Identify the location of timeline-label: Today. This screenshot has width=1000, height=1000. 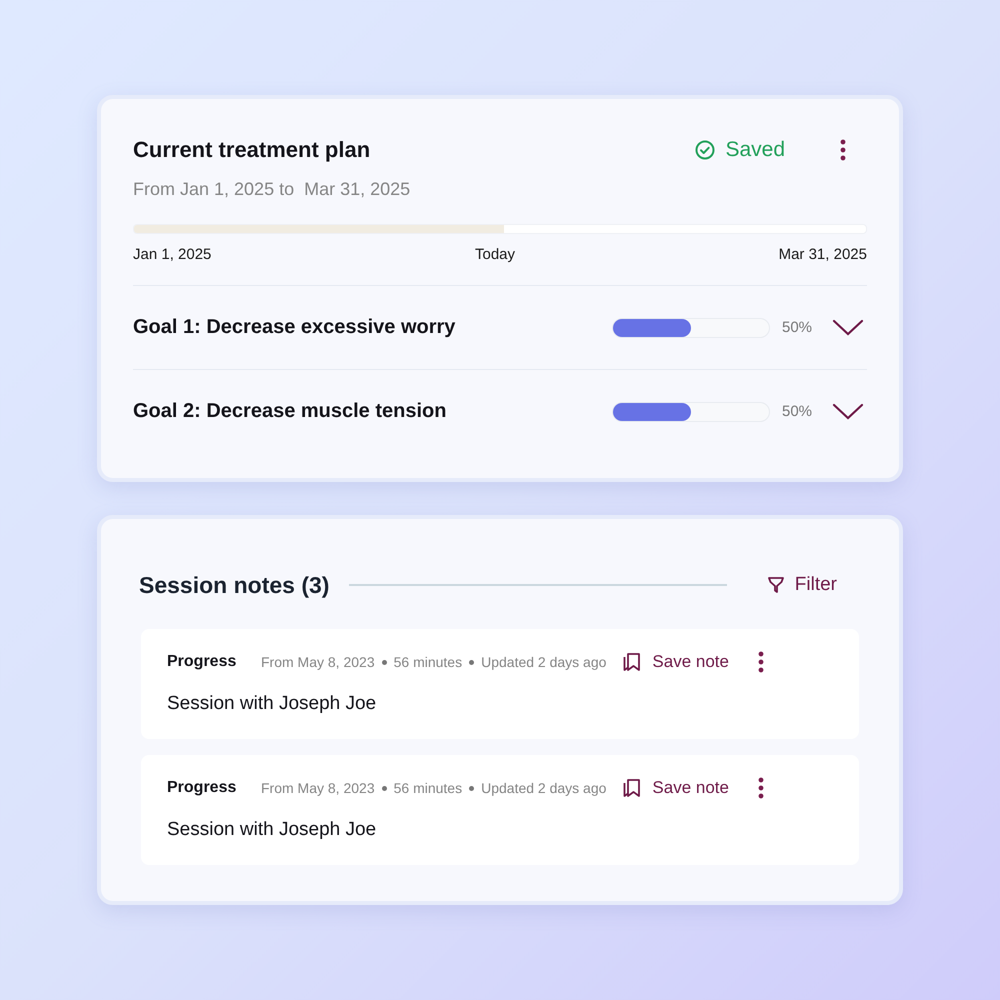
(495, 254).